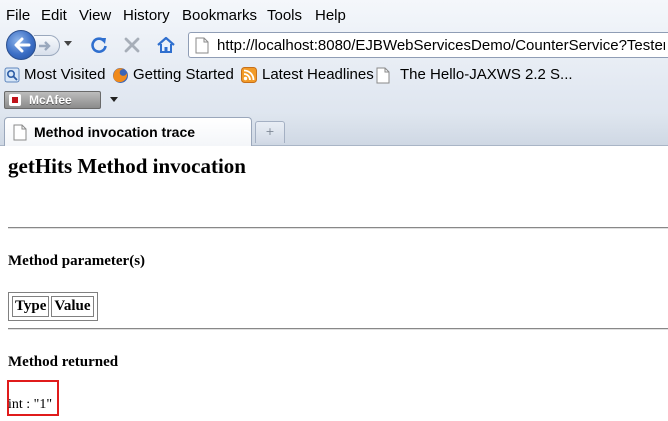 This screenshot has height=421, width=668. Describe the element at coordinates (334, 129) in the screenshot. I see `tab-strip: Method invocation trace +` at that location.